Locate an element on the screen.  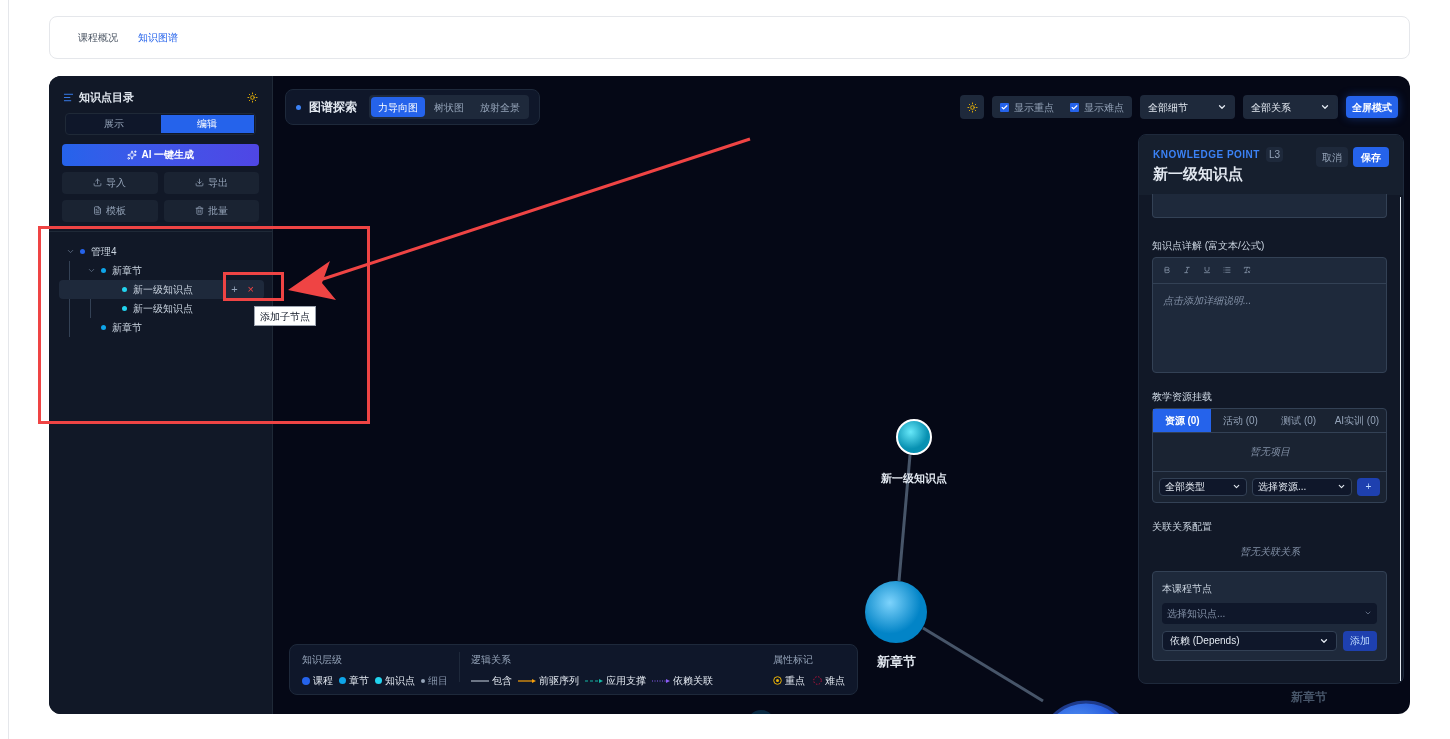
tooltip: 添加子节点 is located at coordinates (285, 316).